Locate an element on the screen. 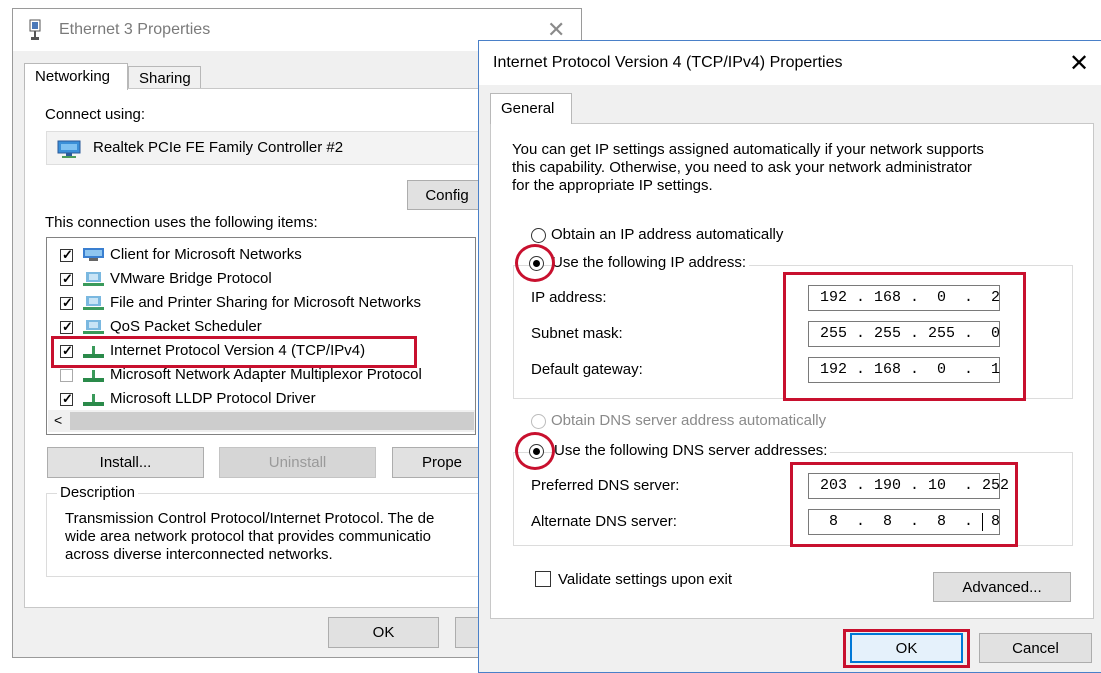 This screenshot has height=673, width=1101. adapter-name: Realtek PCIe FE Family Controller #2 is located at coordinates (218, 147).